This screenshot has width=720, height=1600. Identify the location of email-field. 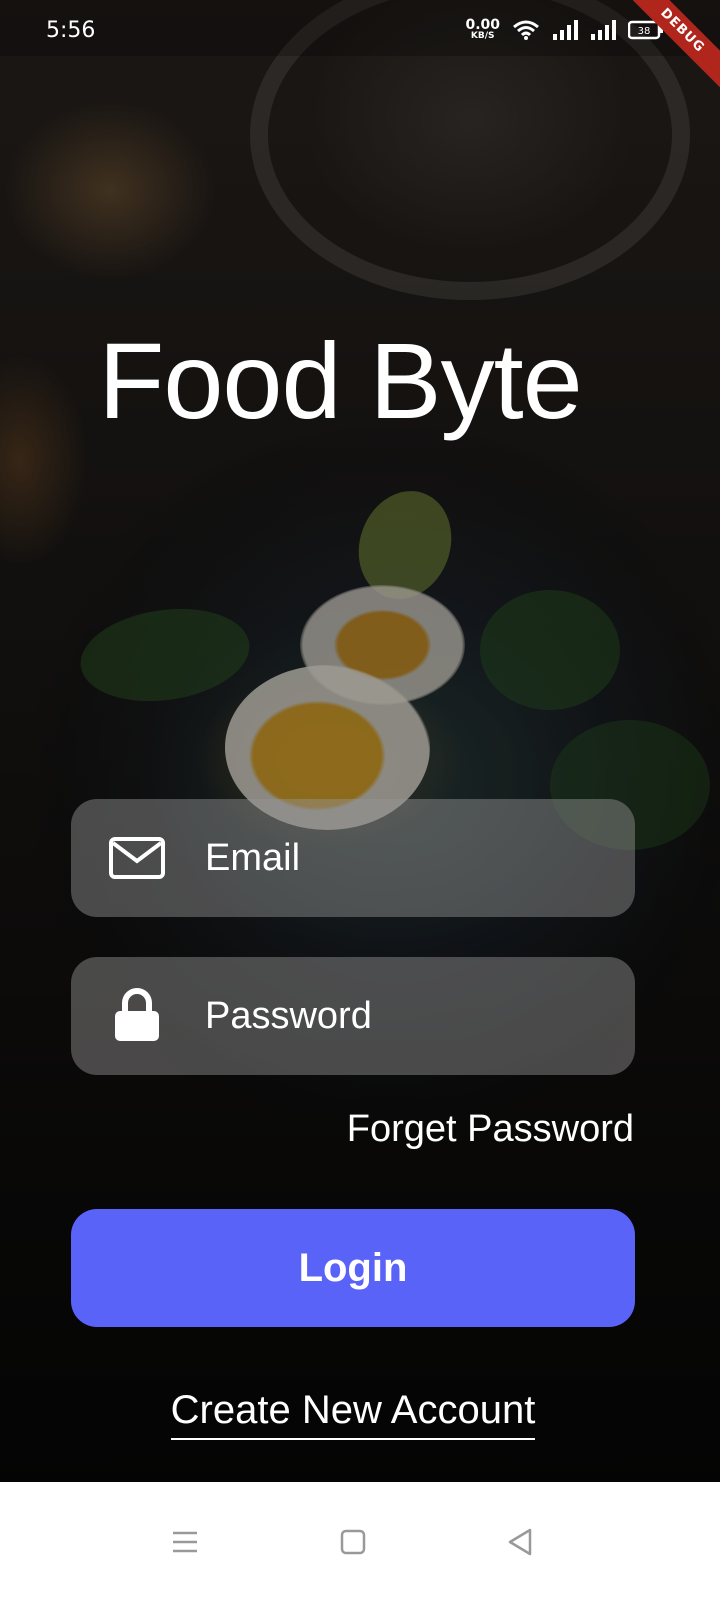
(353, 858).